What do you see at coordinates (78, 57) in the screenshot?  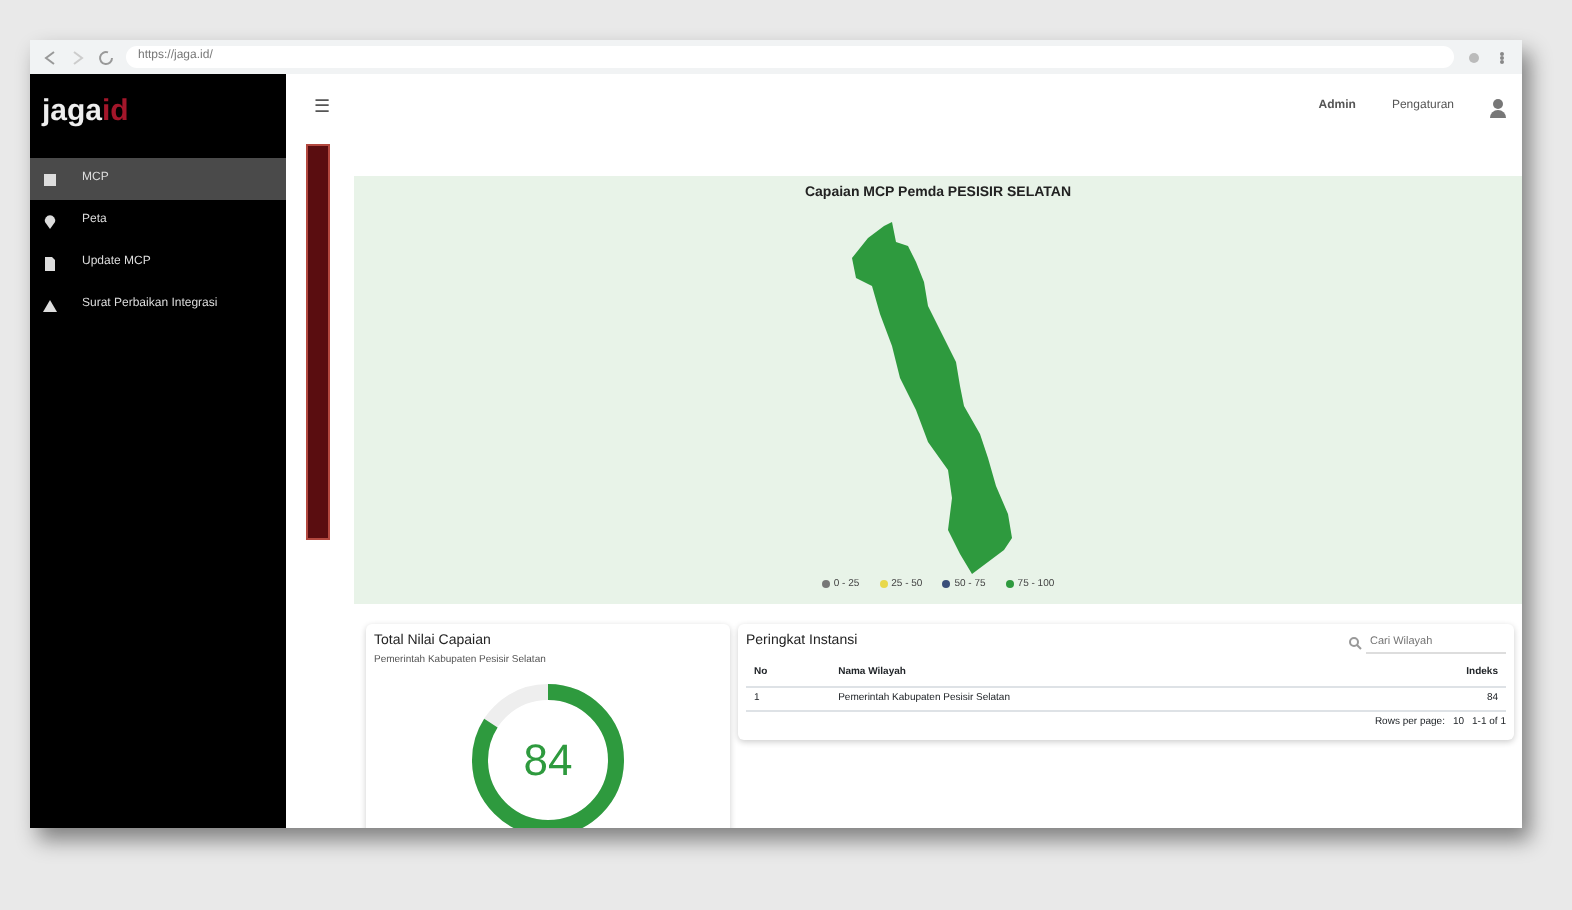 I see `forward-icon` at bounding box center [78, 57].